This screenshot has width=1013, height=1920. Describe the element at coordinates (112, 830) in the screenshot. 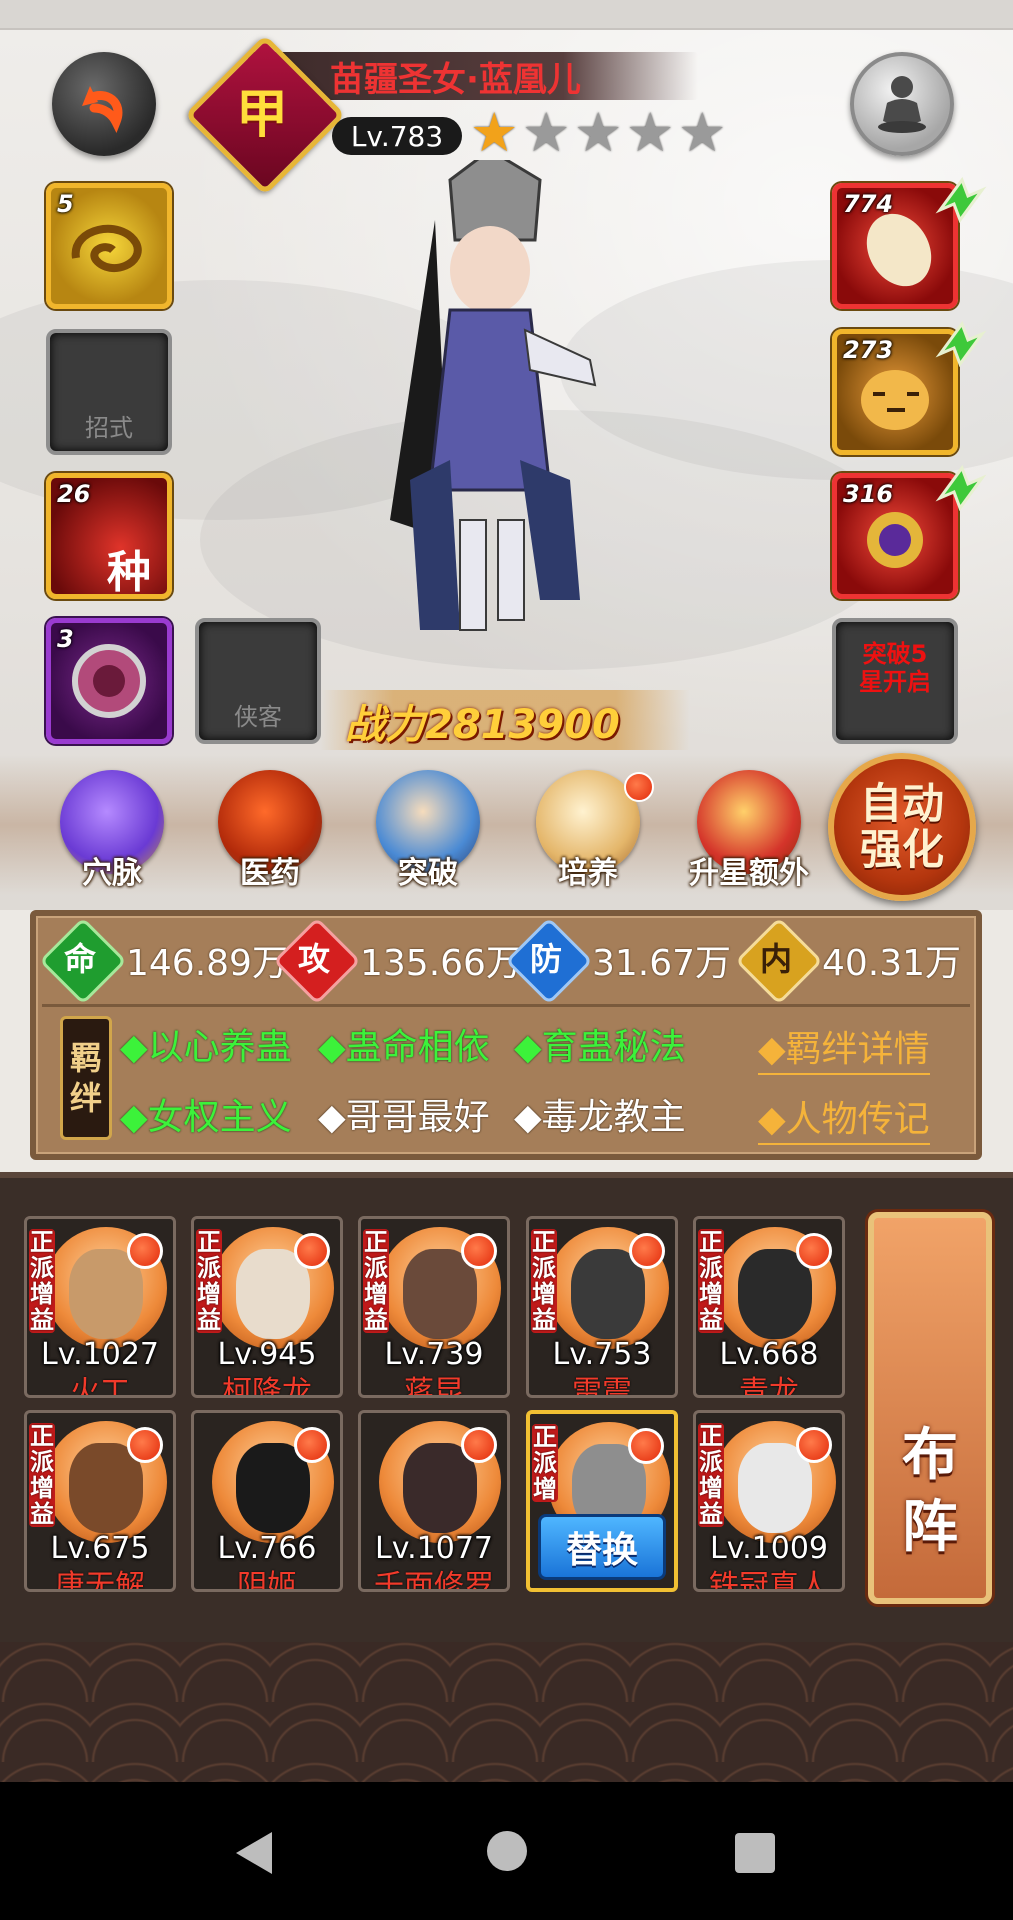

I see `meridian-button: 穴脉` at that location.